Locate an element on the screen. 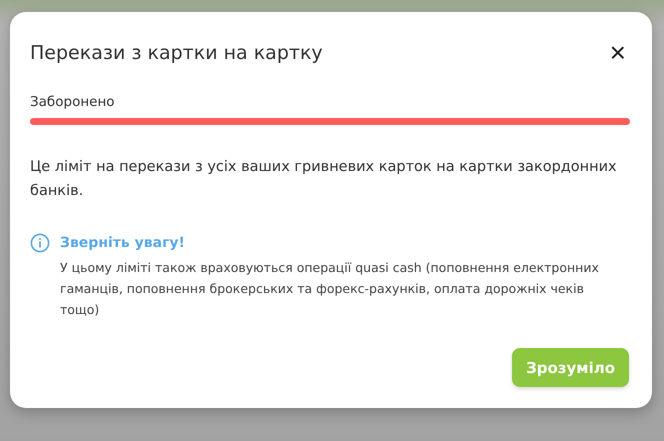 The height and width of the screenshot is (441, 664). notice-title: Зверніть увагу! is located at coordinates (123, 243).